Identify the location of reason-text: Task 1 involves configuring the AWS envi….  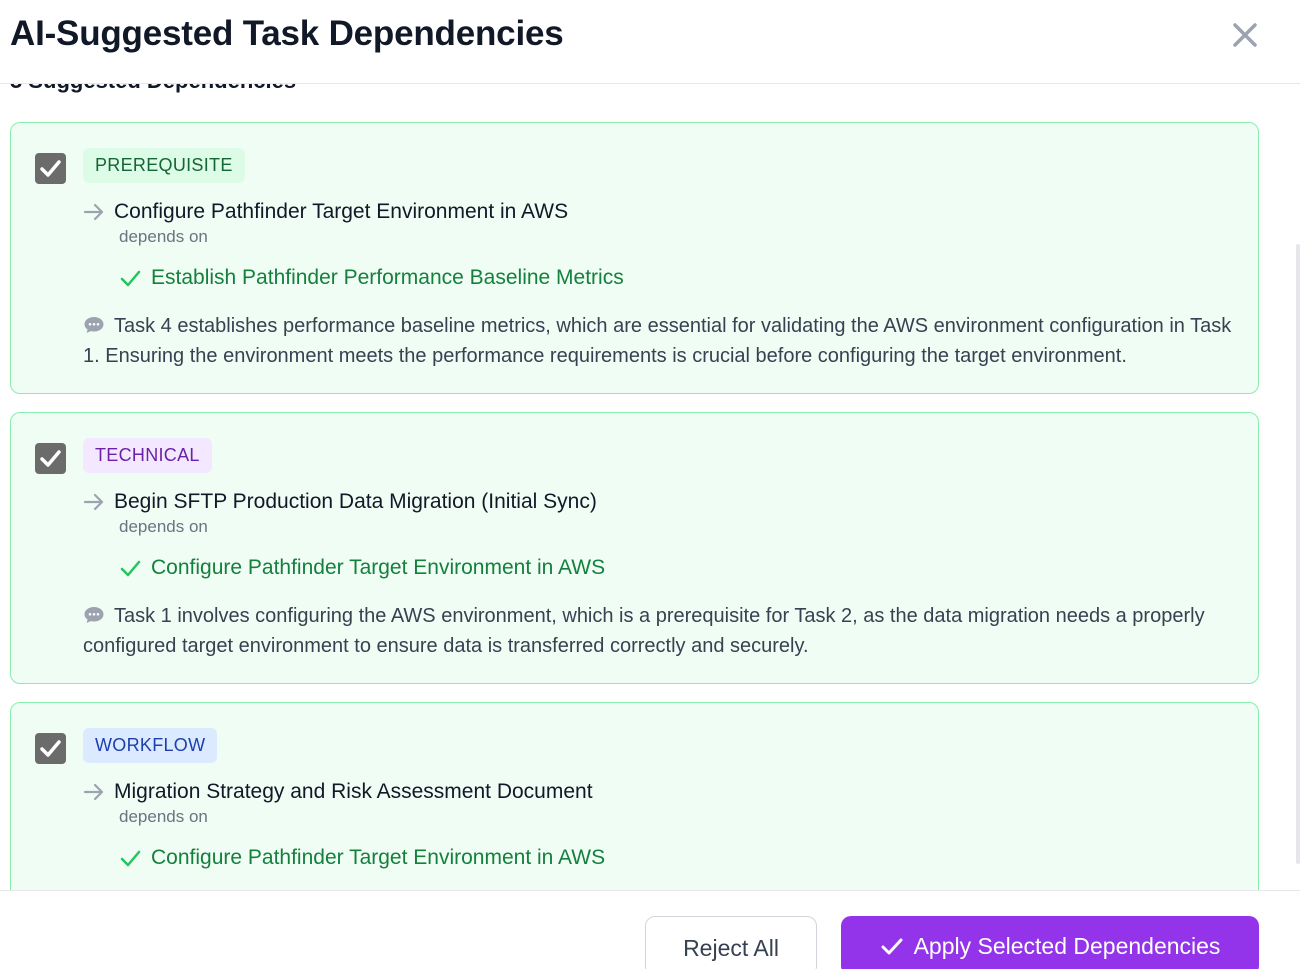
(663, 631).